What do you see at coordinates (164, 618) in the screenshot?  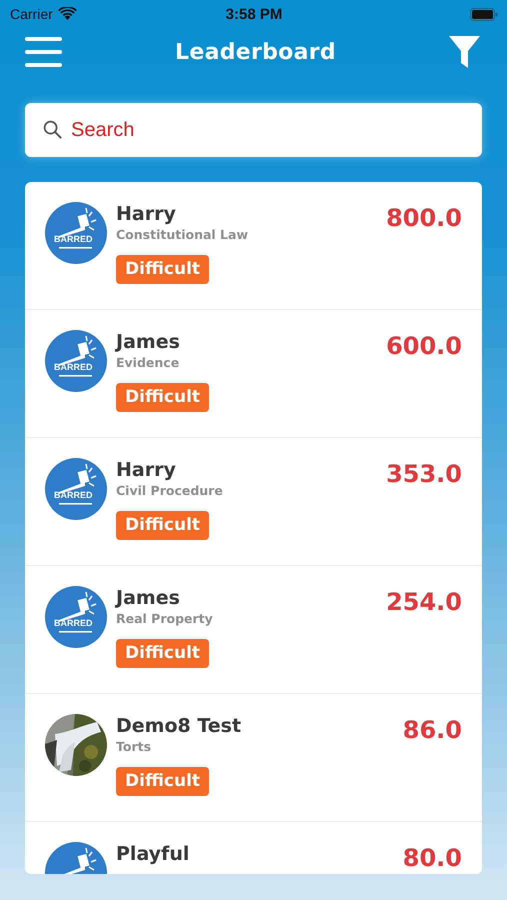 I see `subject-label: Real Property` at bounding box center [164, 618].